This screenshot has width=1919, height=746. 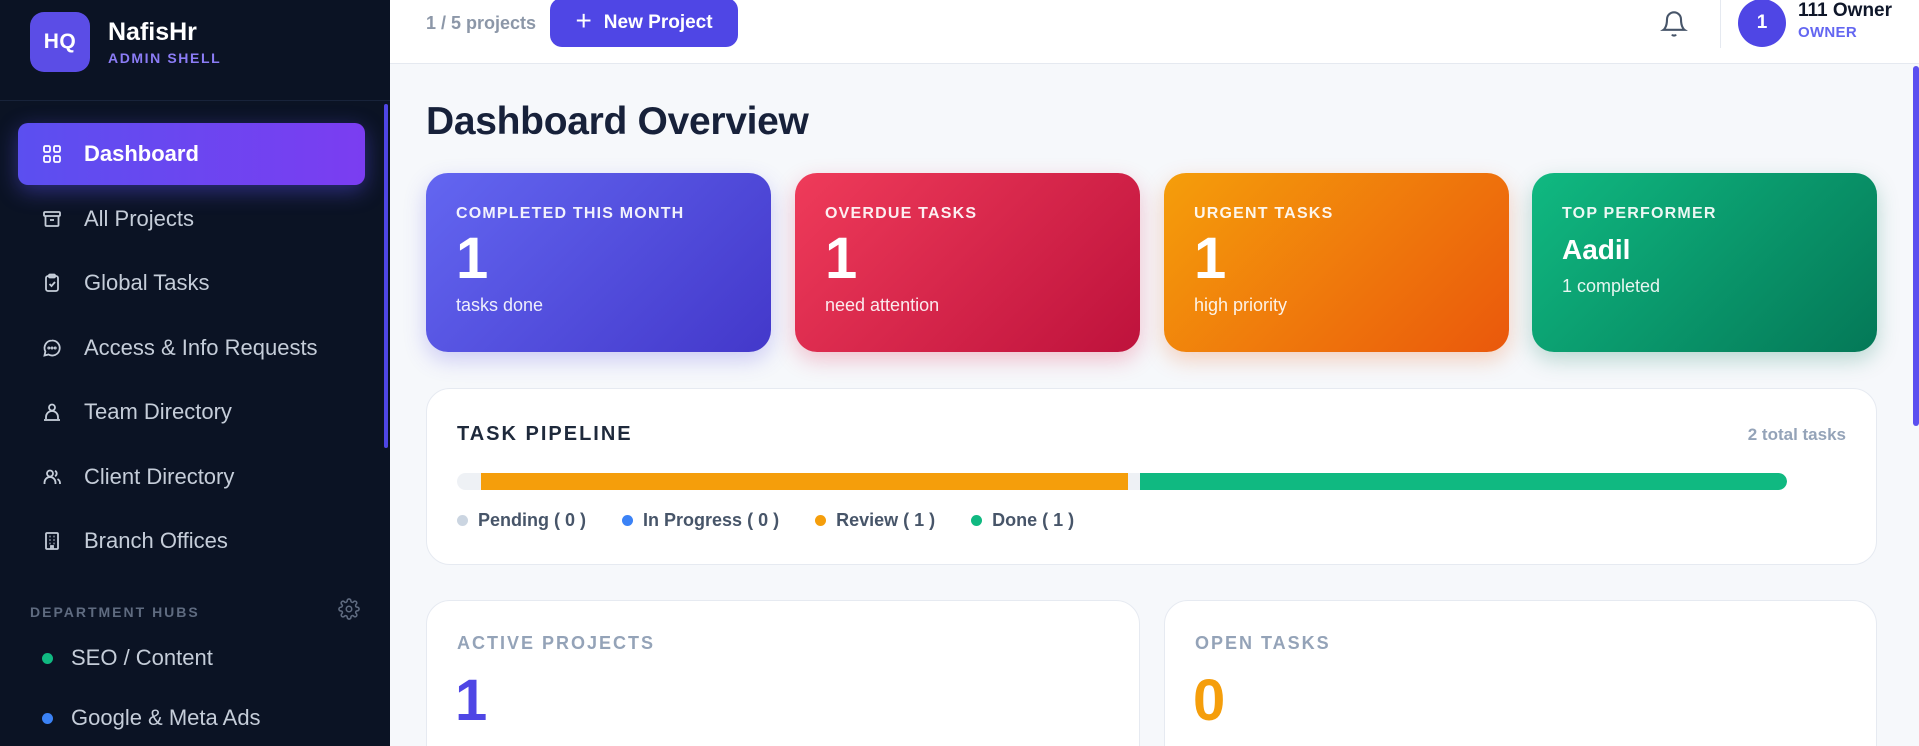 I want to click on department-label: SEO / Content, so click(x=142, y=657).